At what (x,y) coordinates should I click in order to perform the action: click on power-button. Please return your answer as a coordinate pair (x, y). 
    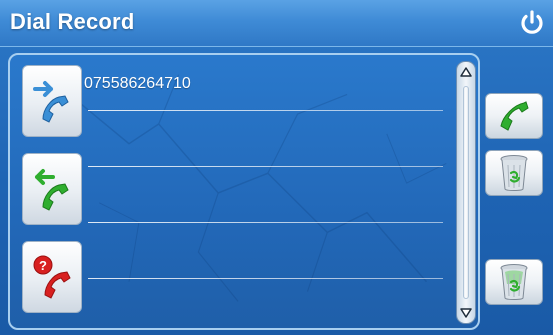
    Looking at the image, I should click on (532, 23).